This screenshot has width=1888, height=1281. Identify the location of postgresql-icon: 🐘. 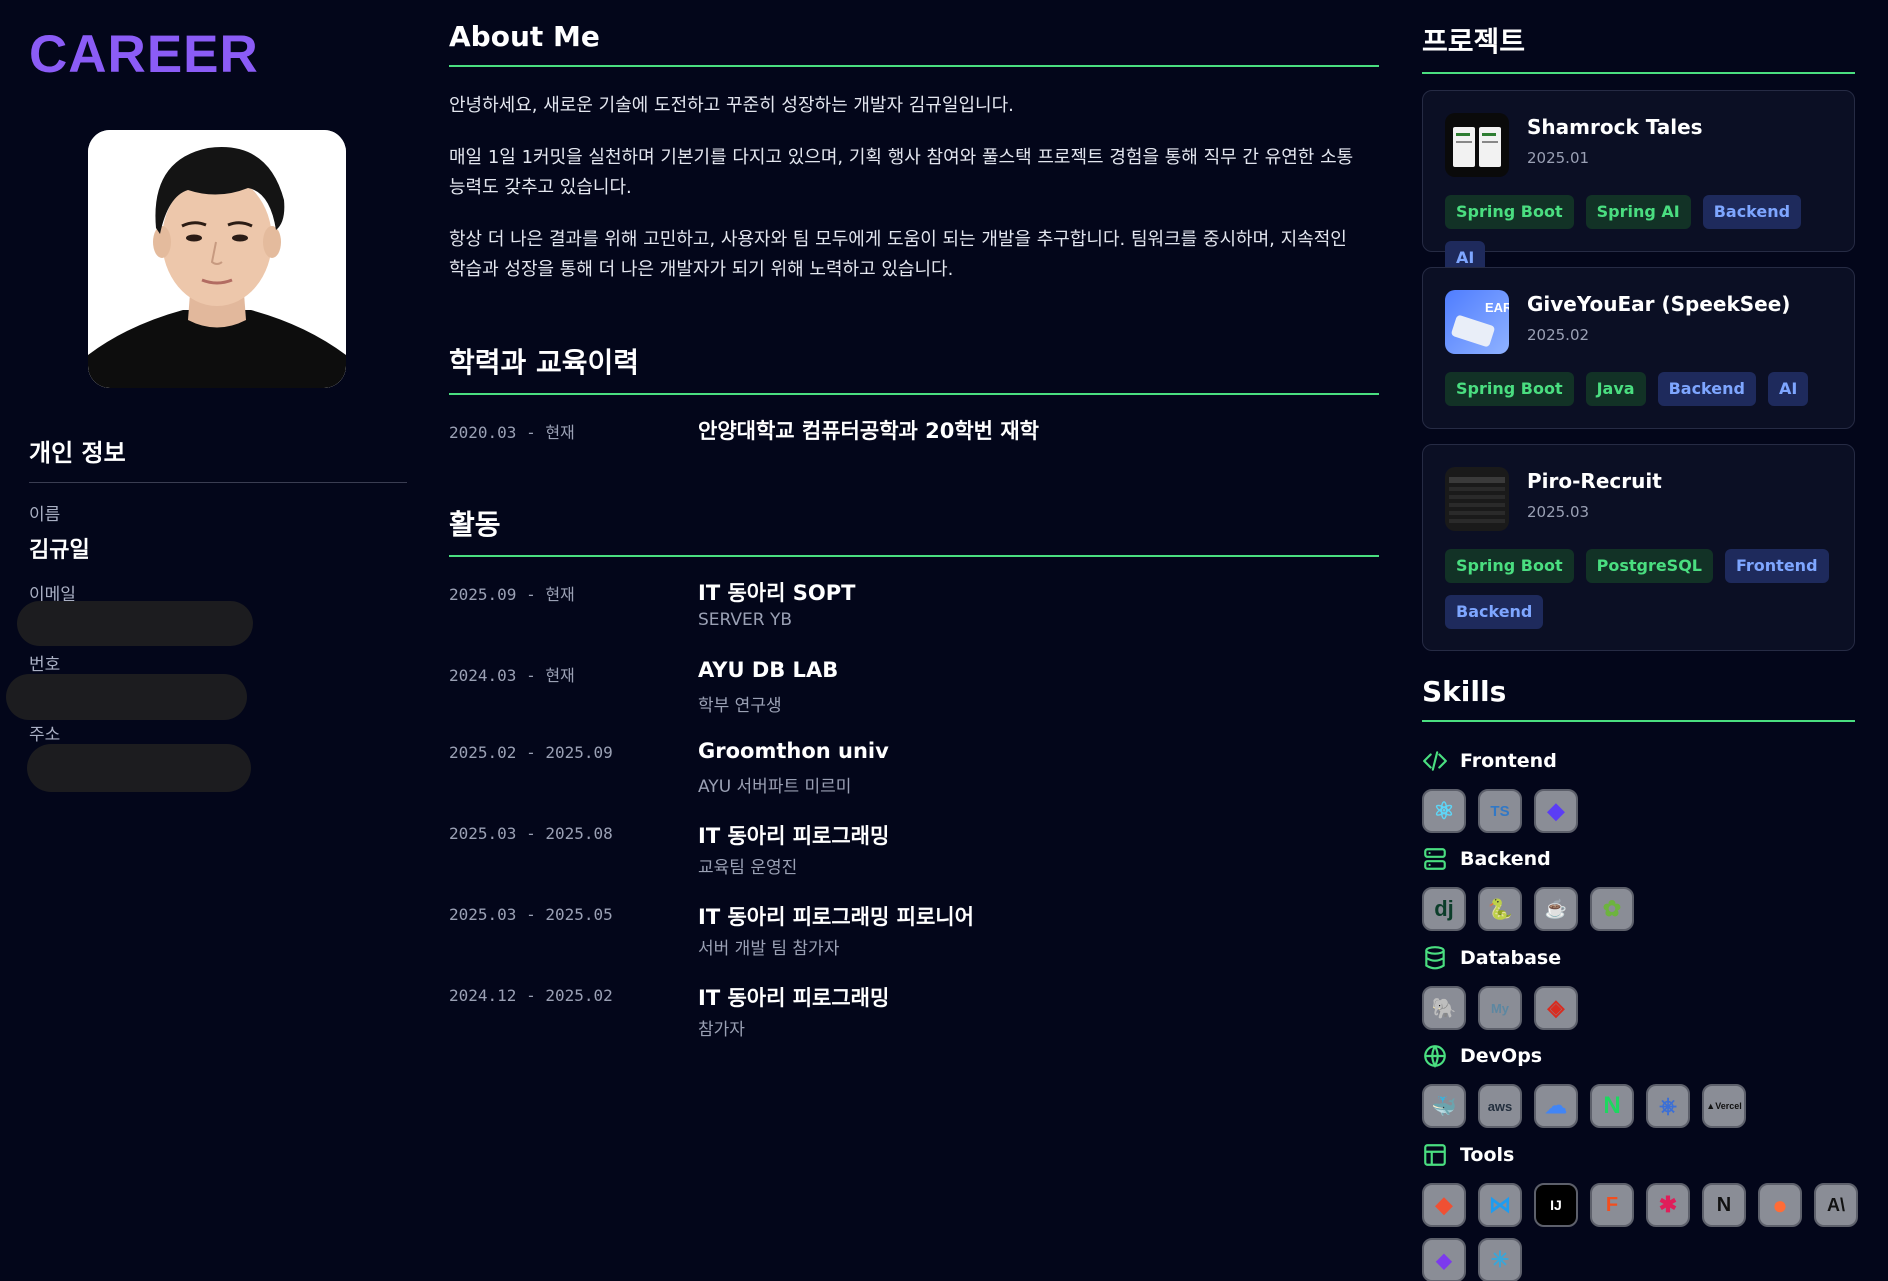
(1444, 1008).